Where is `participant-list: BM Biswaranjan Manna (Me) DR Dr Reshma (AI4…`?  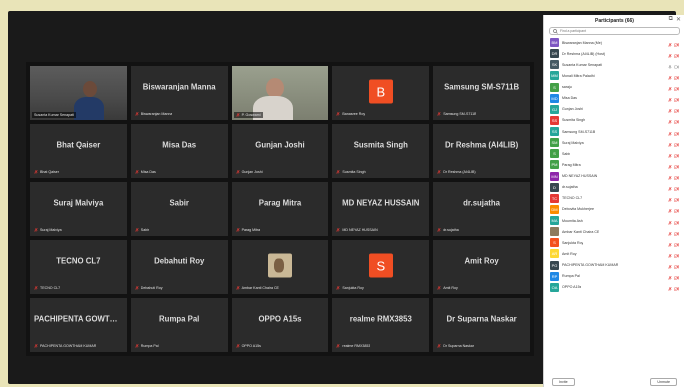 participant-list: BM Biswaranjan Manna (Me) DR Dr Reshma (AI4… is located at coordinates (614, 165).